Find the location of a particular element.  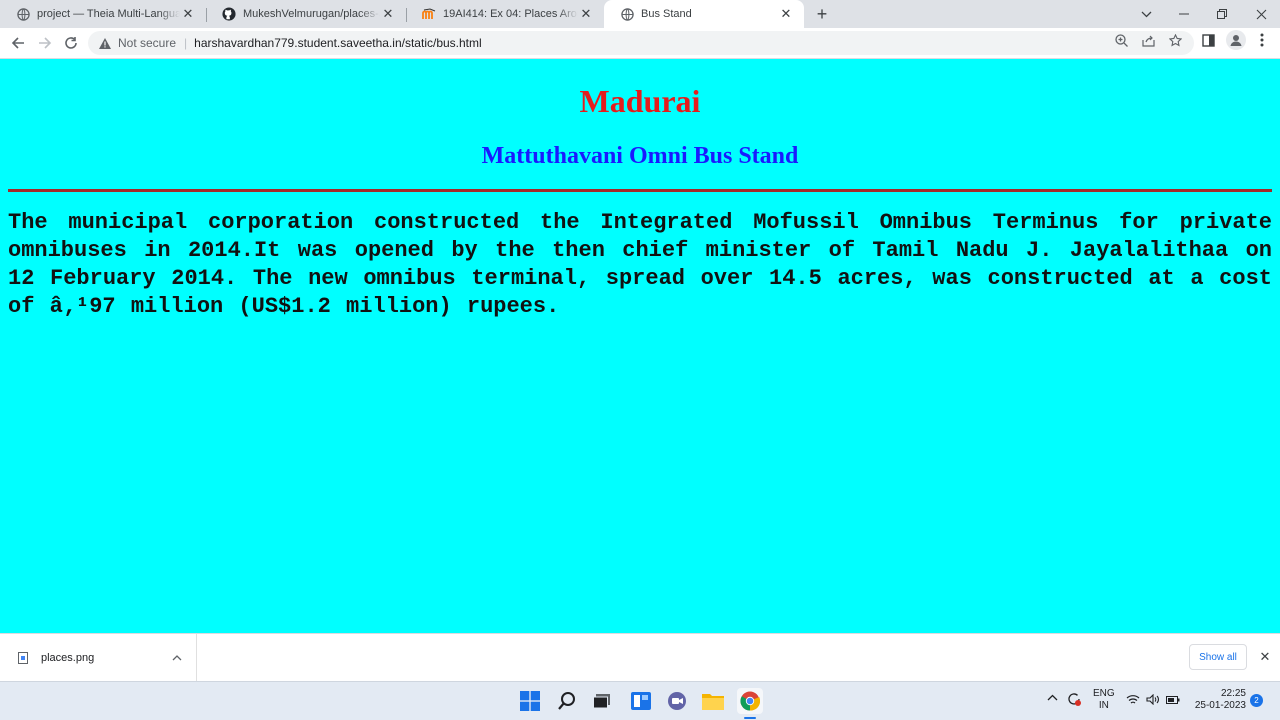

battery-icon is located at coordinates (1173, 701).